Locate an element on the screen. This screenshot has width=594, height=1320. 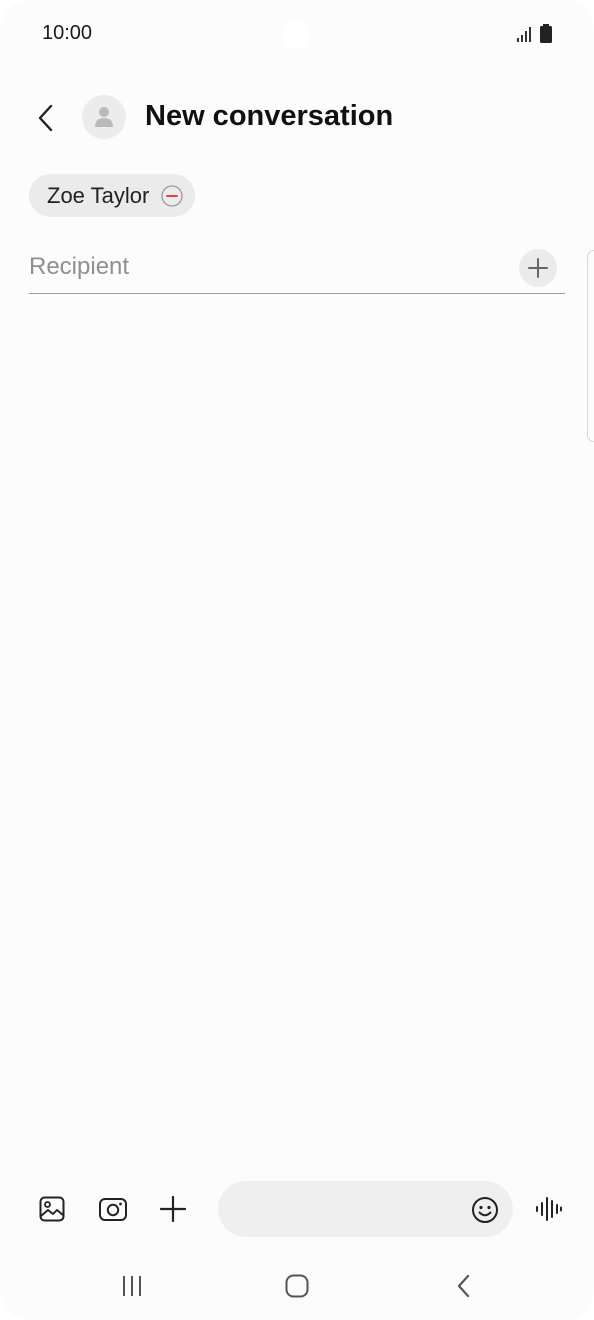
camera-button is located at coordinates (113, 1209).